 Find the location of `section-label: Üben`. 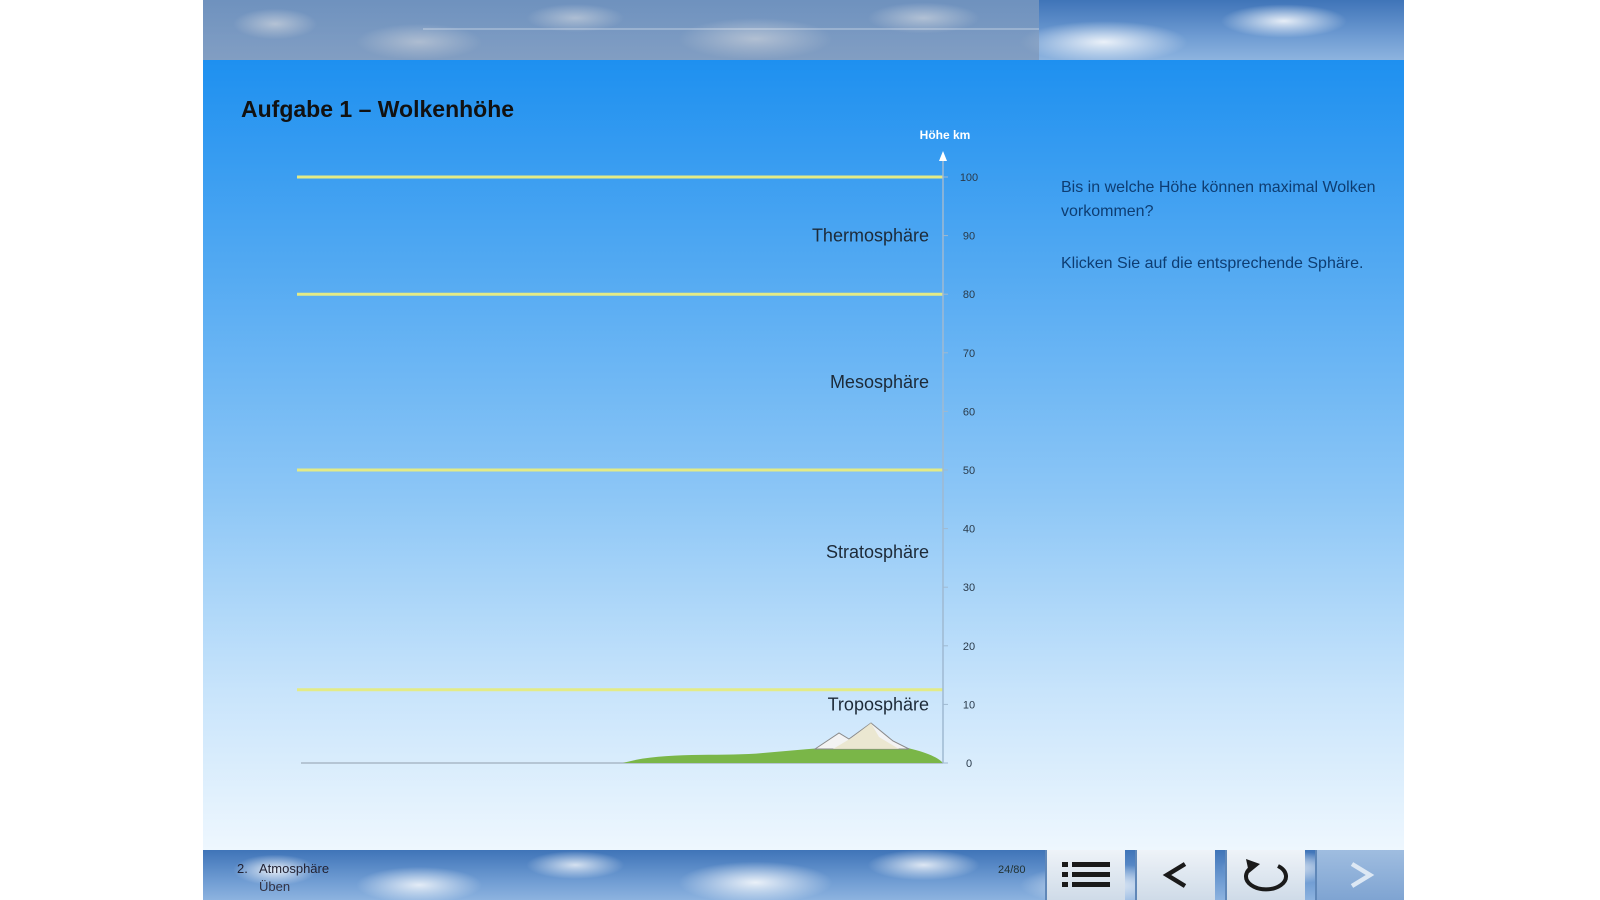

section-label: Üben is located at coordinates (275, 886).